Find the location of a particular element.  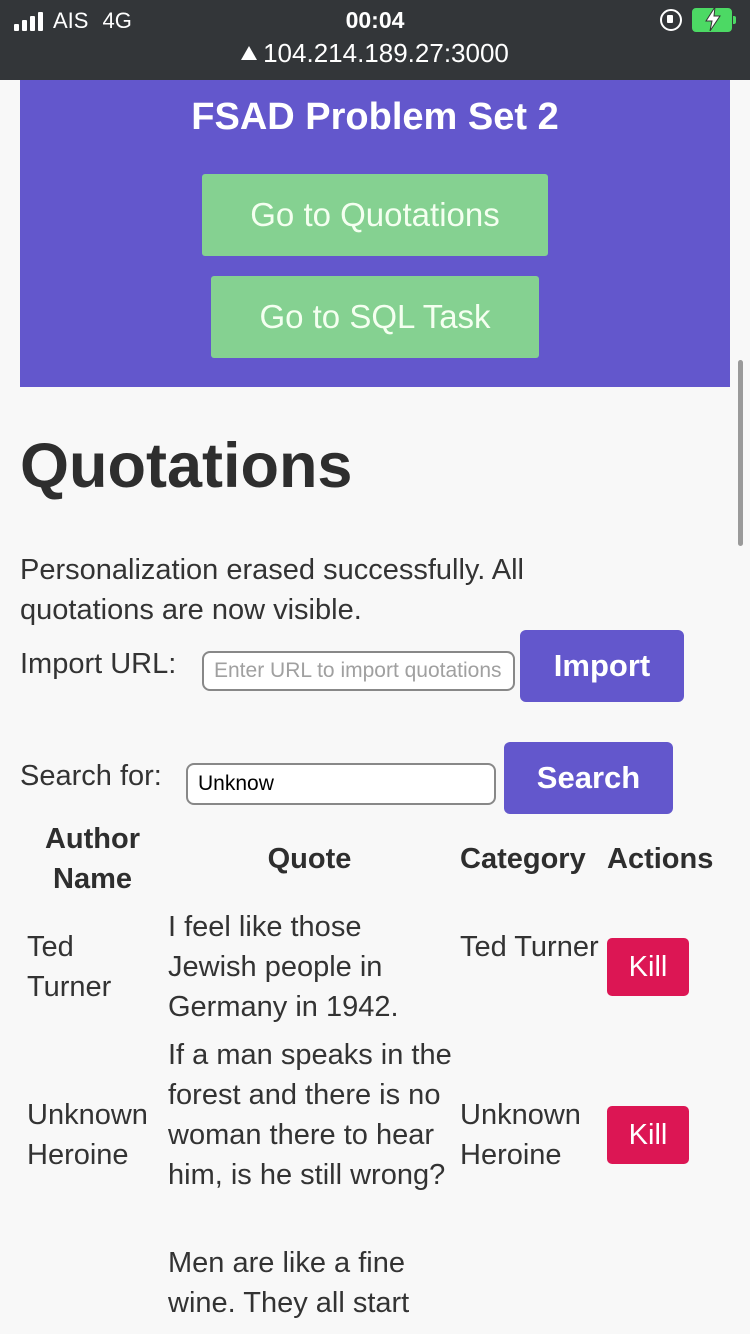

column-header-quote: Quote is located at coordinates (309, 859).